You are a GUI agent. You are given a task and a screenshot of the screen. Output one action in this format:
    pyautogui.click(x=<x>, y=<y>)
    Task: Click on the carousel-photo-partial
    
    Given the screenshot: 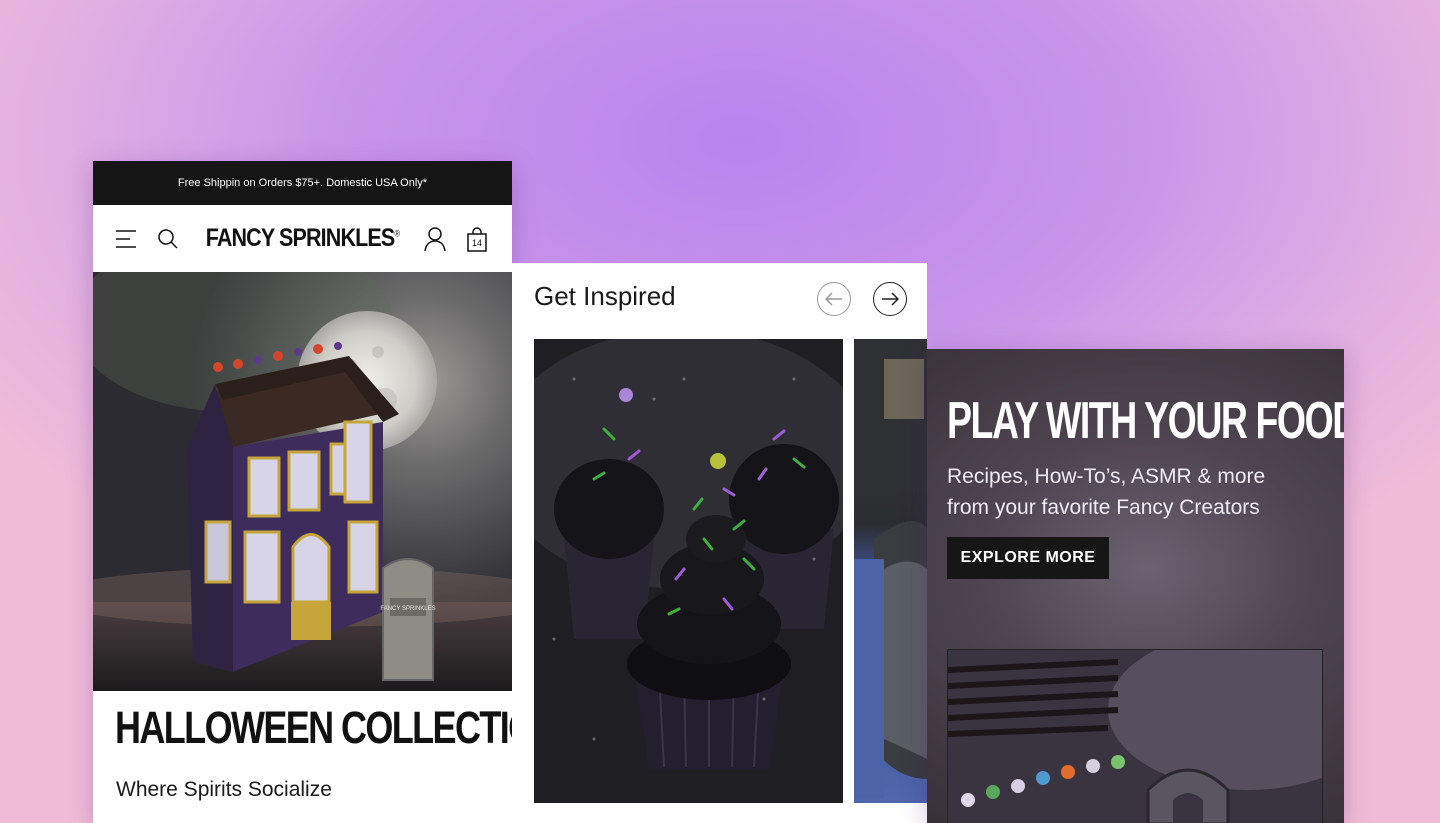 What is the action you would take?
    pyautogui.click(x=890, y=571)
    